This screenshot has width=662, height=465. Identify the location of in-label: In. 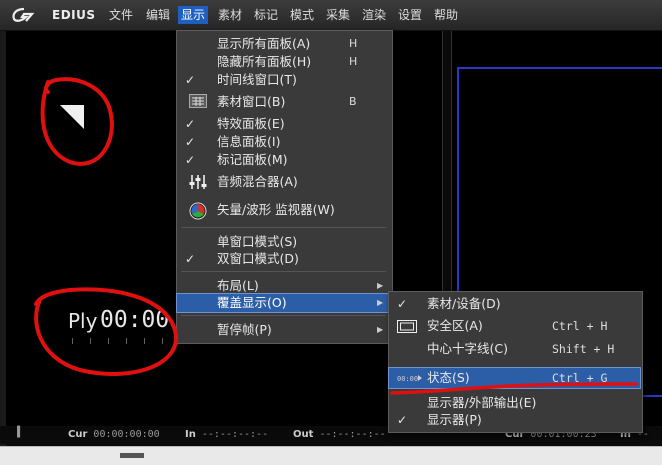
(190, 434).